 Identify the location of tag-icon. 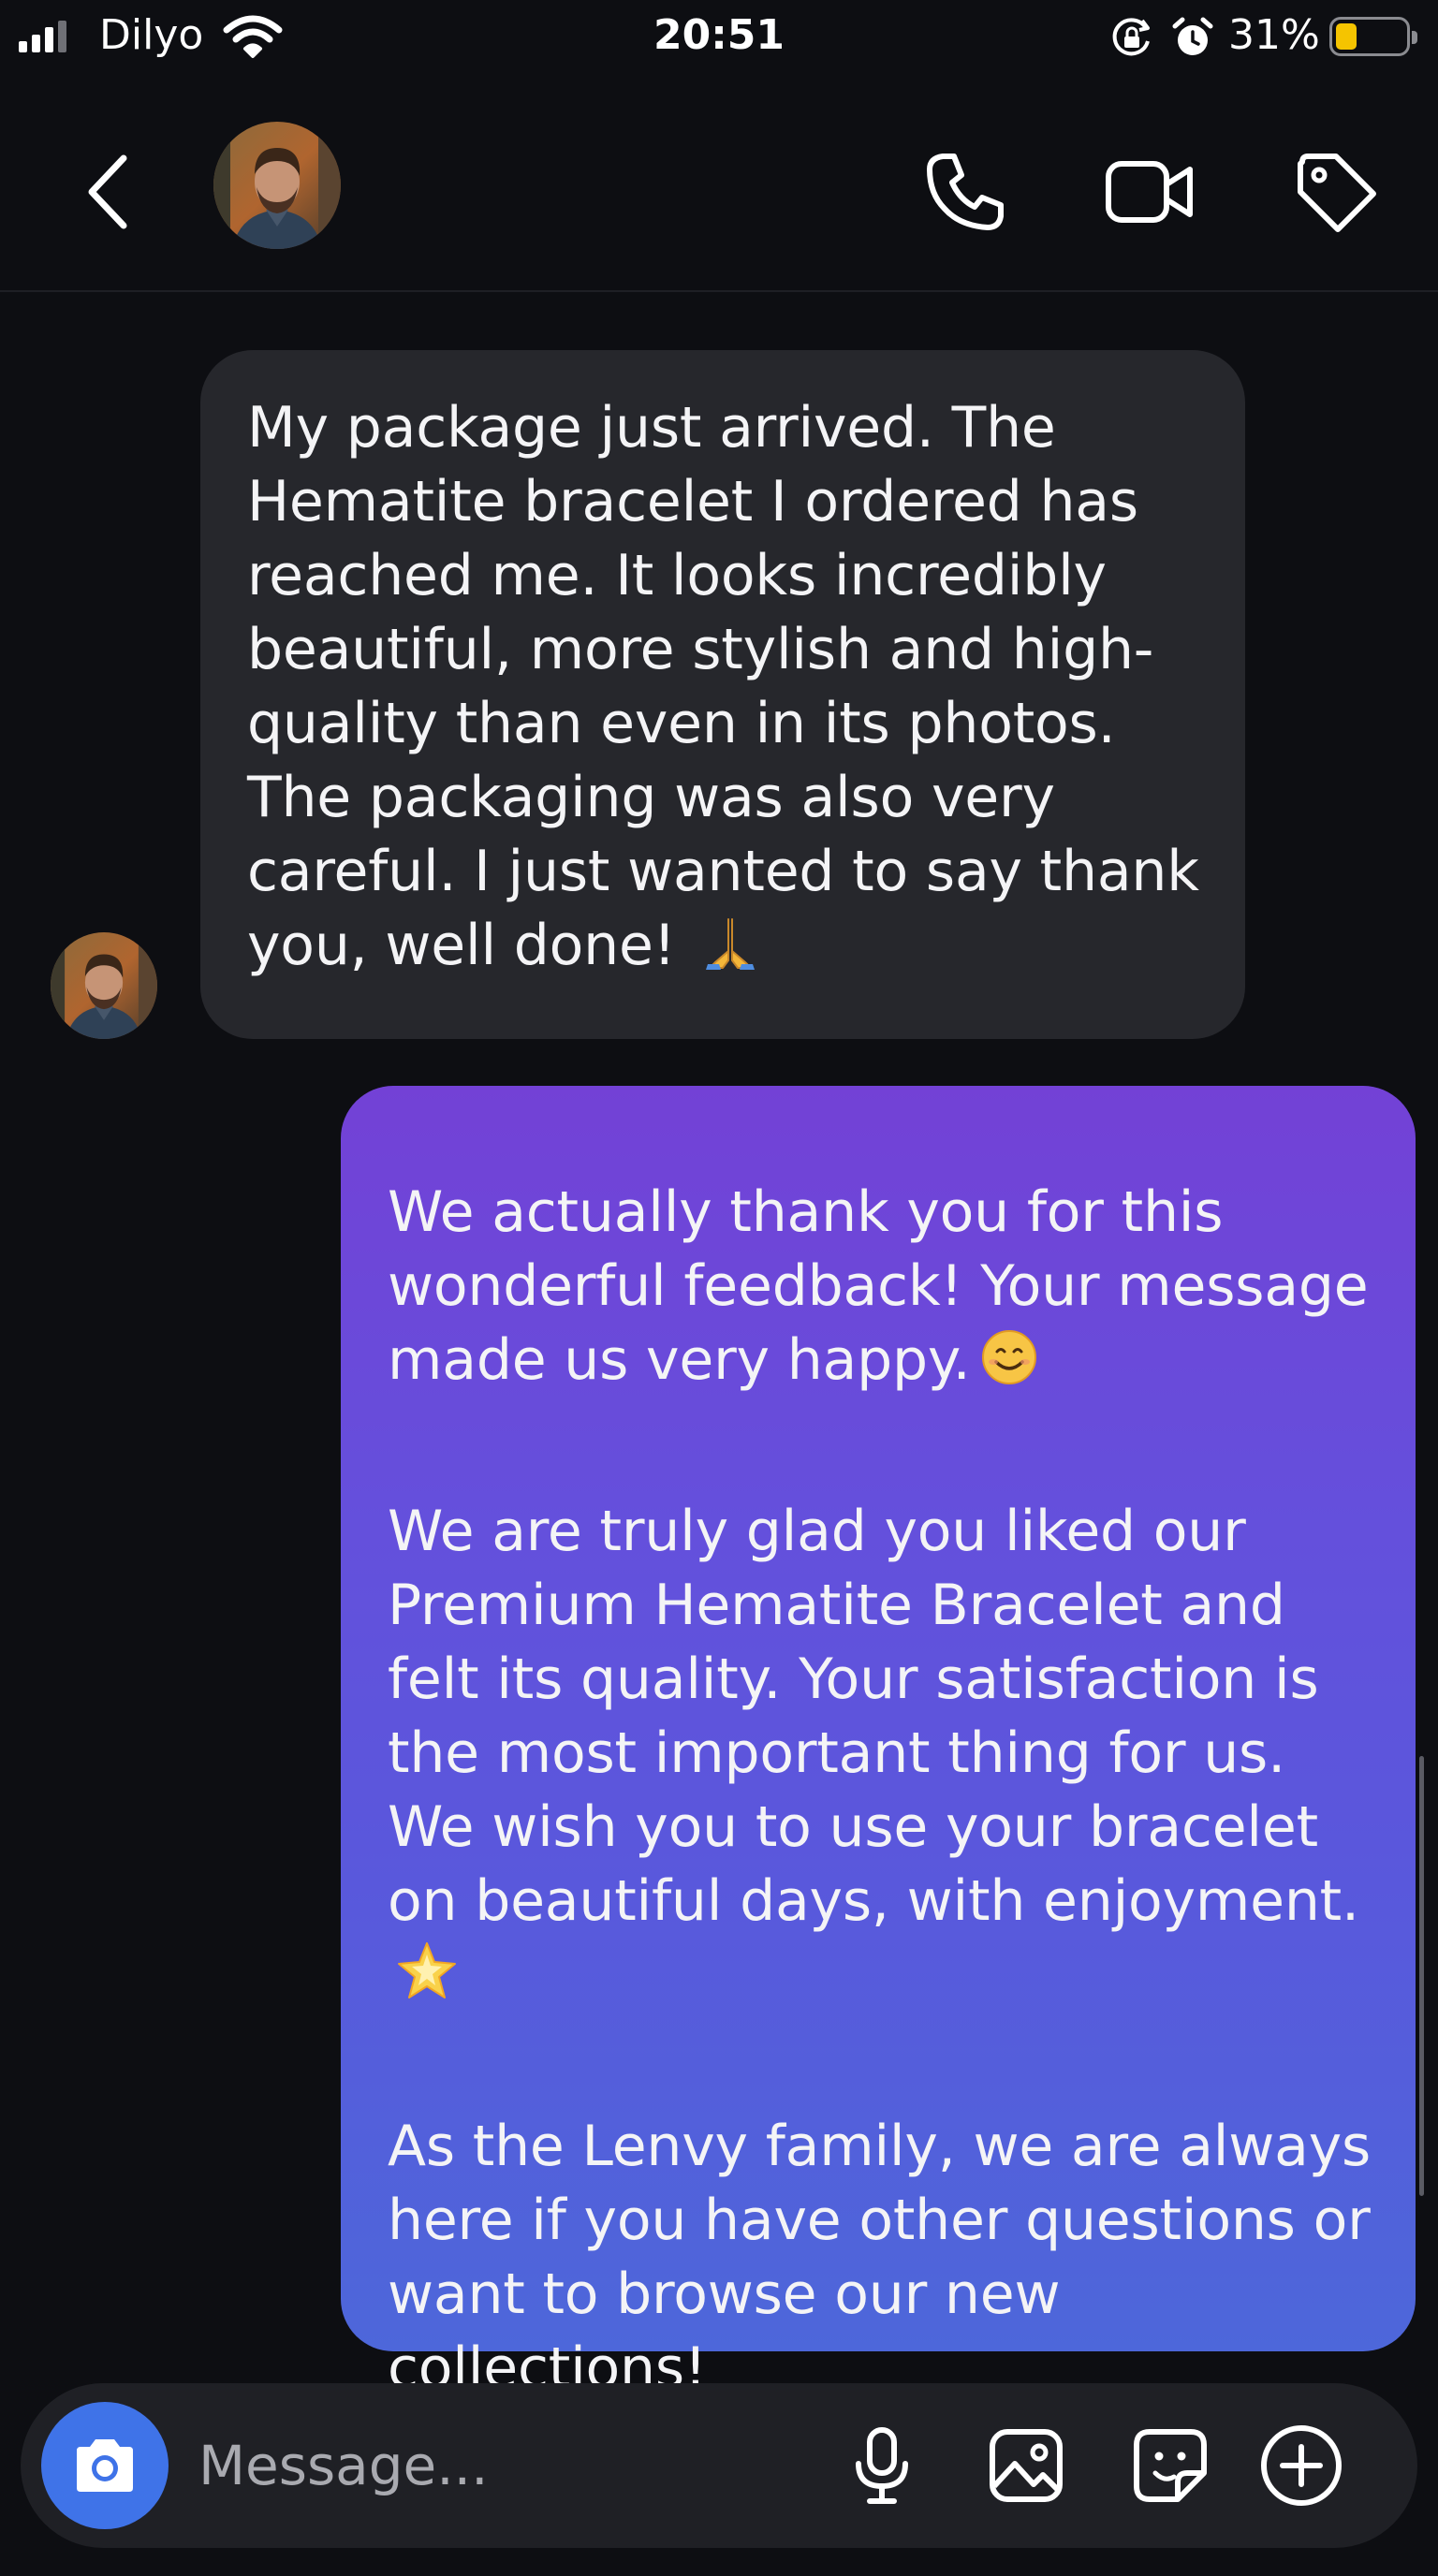
(1337, 193).